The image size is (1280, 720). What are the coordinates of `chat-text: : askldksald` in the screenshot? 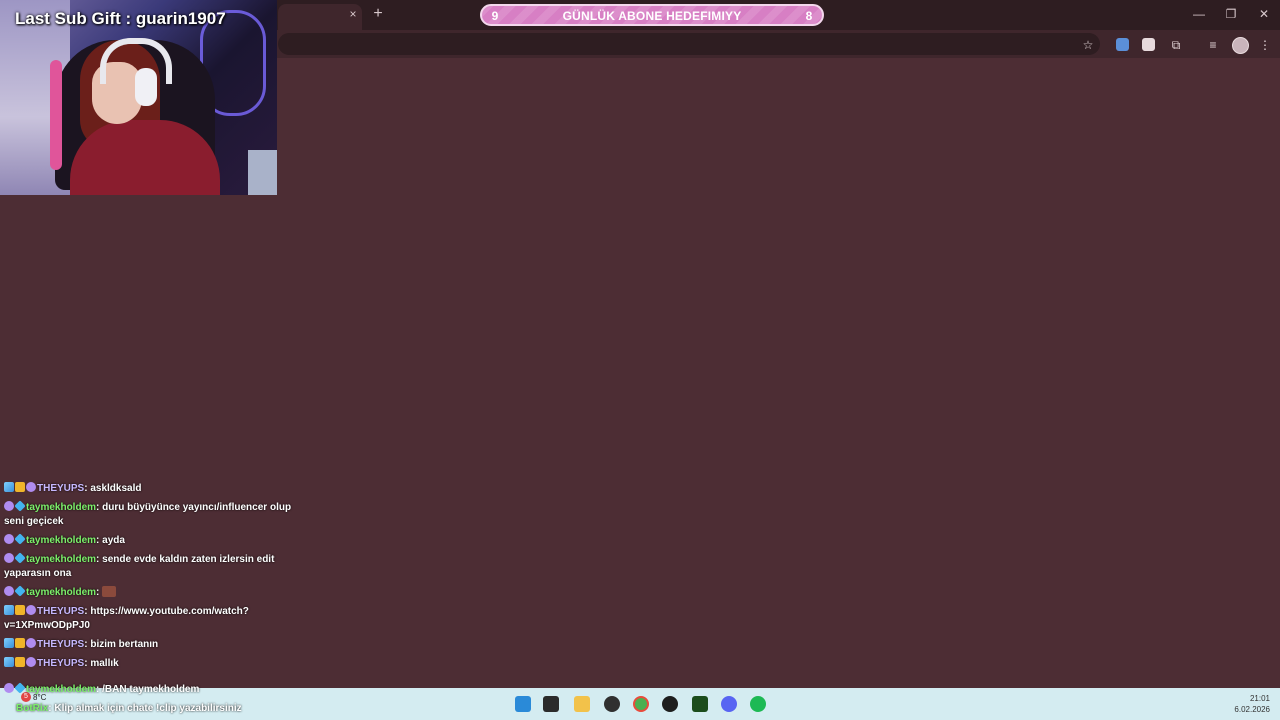 It's located at (113, 488).